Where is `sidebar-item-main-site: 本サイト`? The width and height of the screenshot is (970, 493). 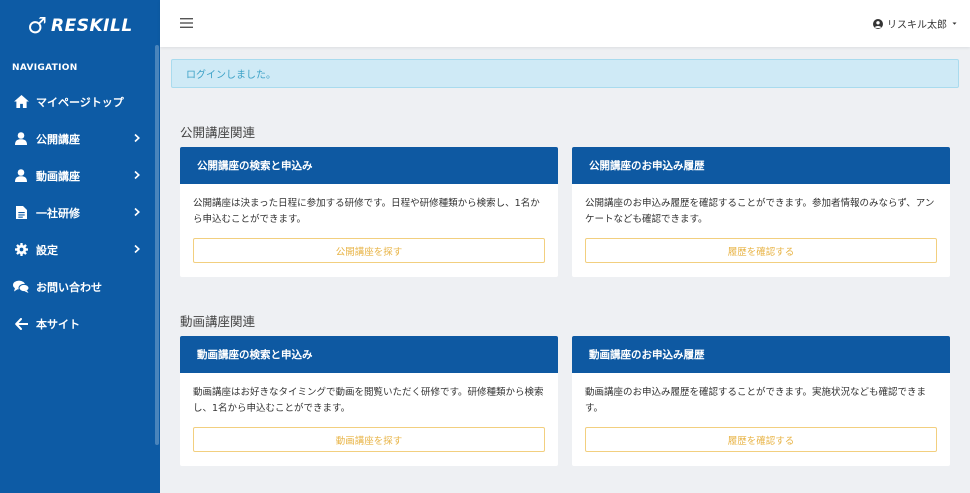
sidebar-item-main-site: 本サイト is located at coordinates (77, 323).